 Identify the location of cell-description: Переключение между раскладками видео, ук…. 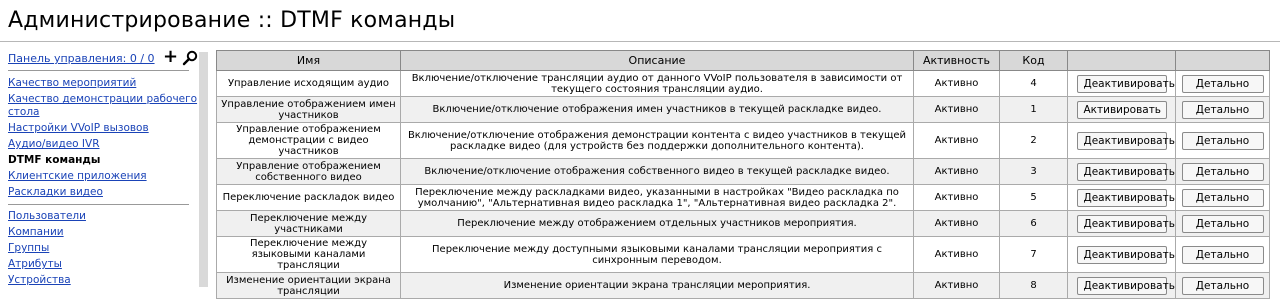
(657, 197).